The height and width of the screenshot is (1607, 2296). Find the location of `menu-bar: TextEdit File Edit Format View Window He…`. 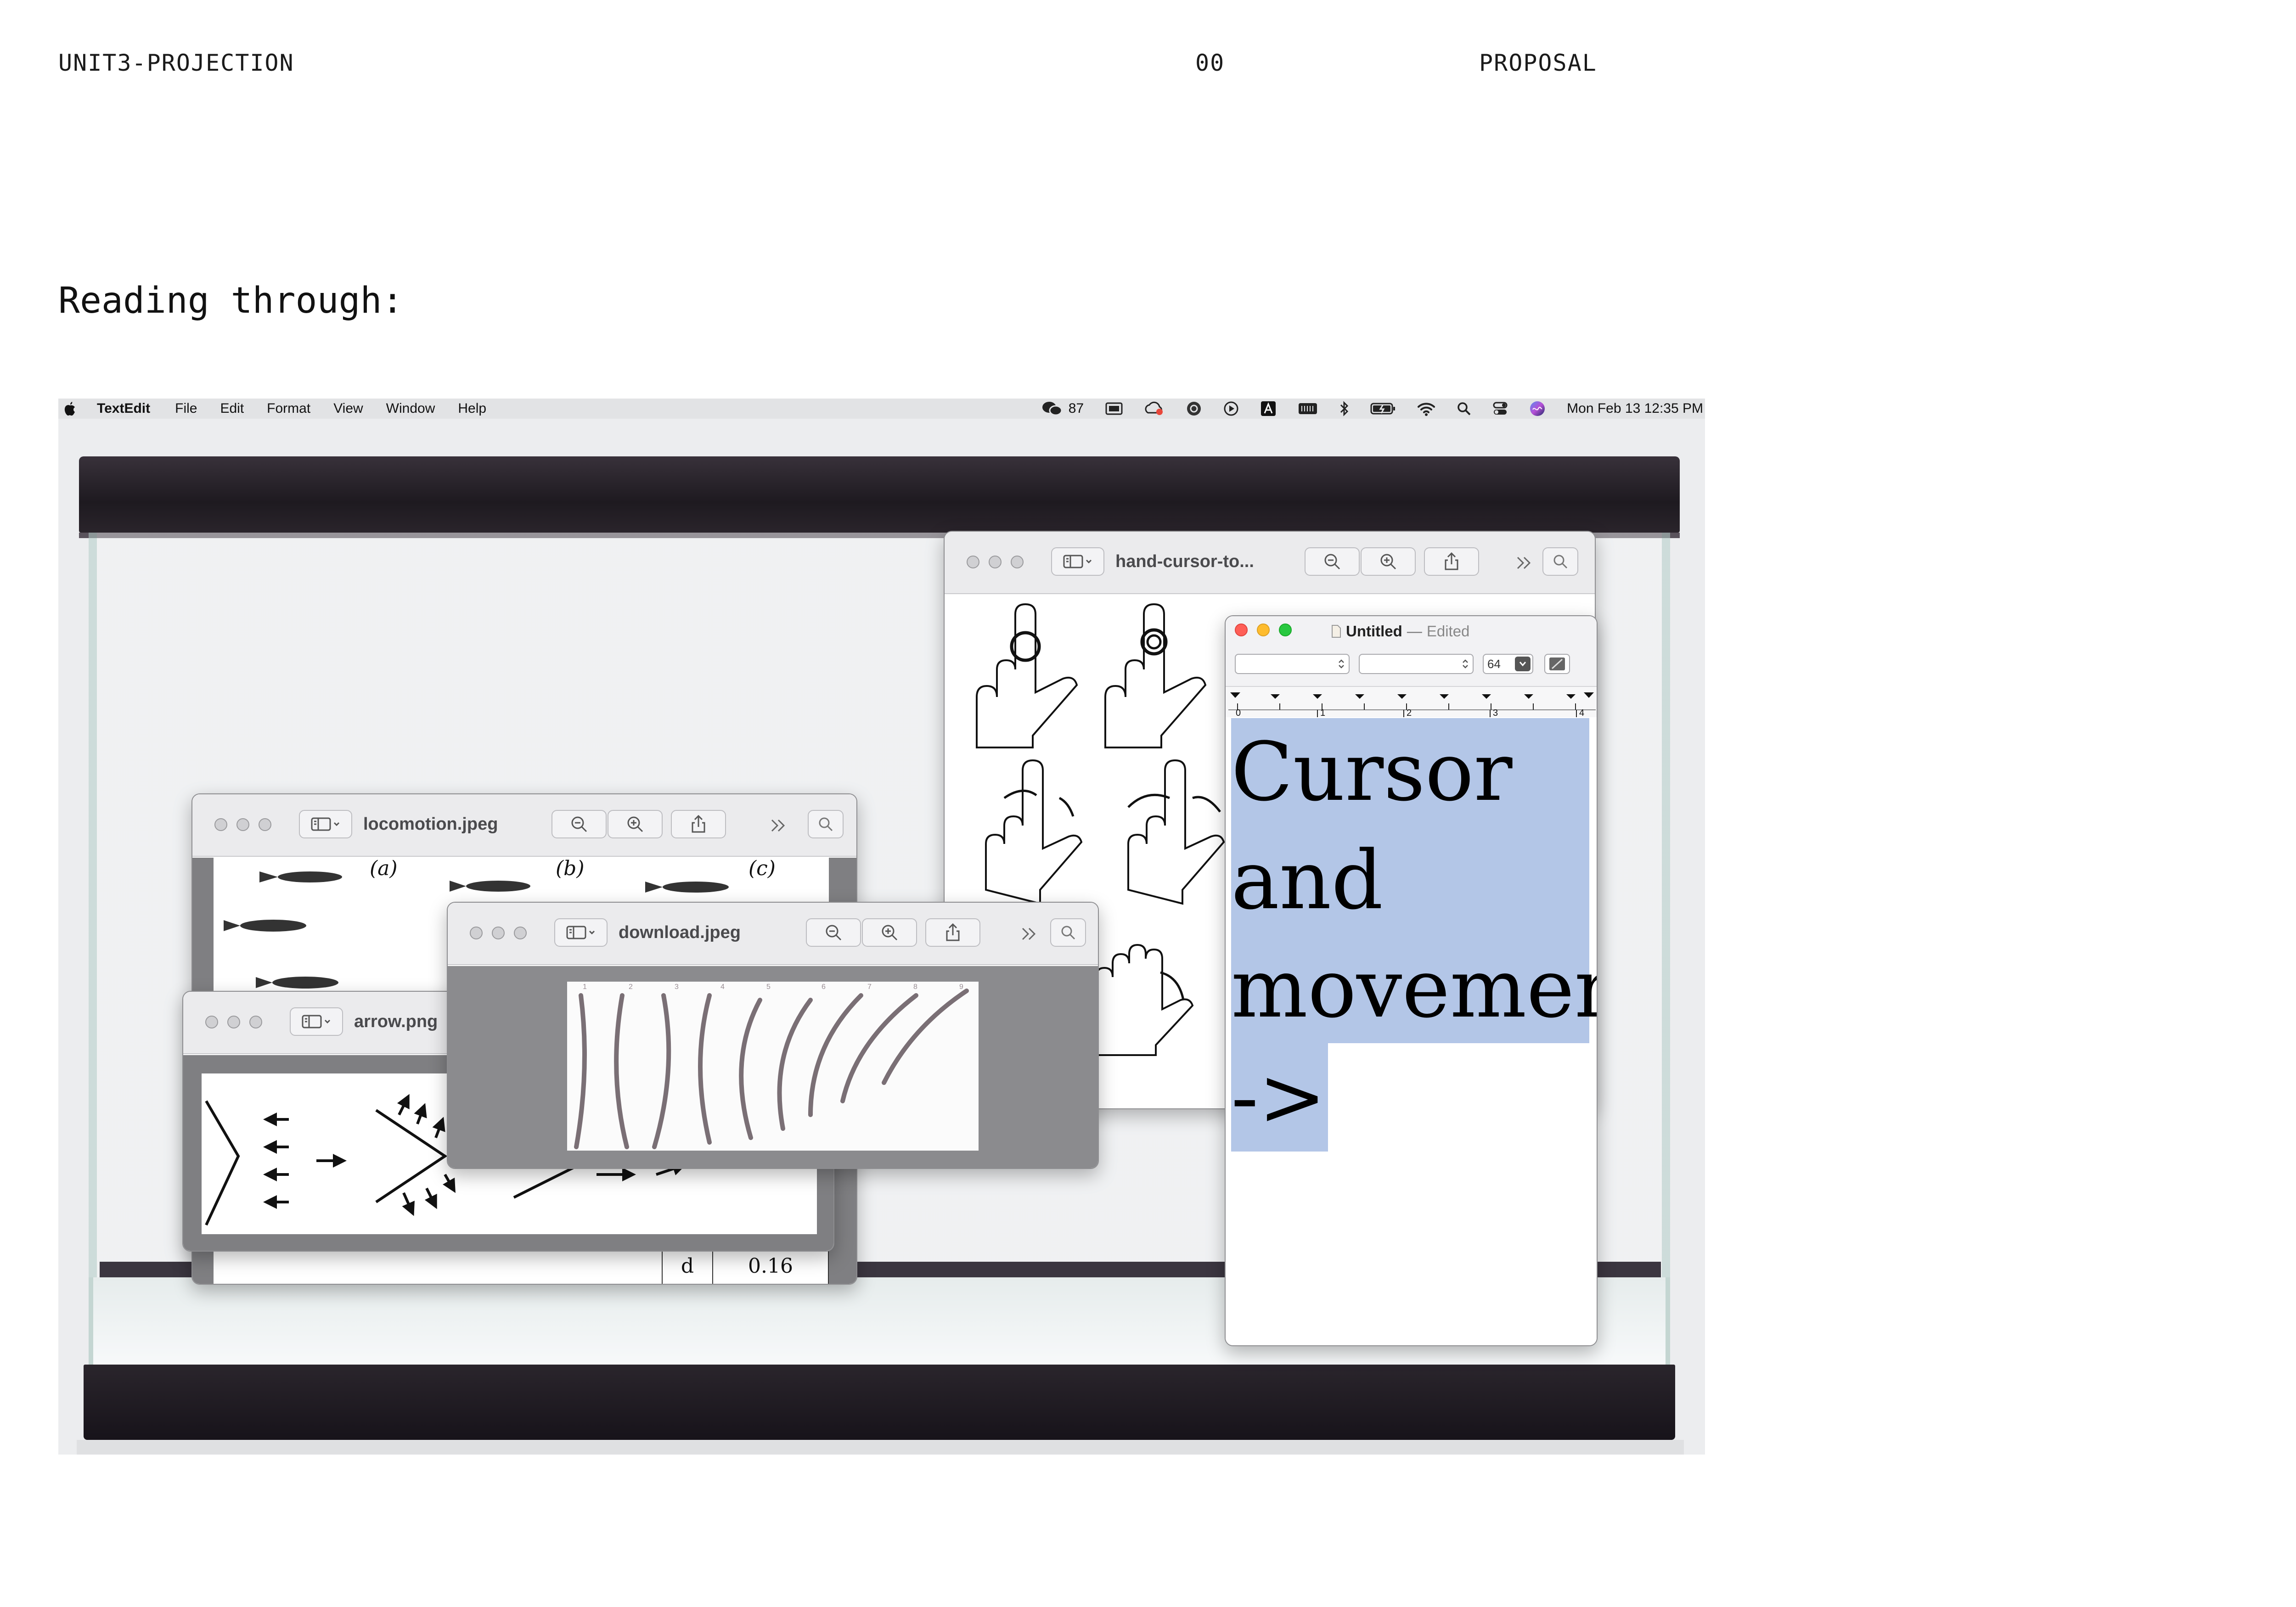

menu-bar: TextEdit File Edit Format View Window He… is located at coordinates (882, 409).